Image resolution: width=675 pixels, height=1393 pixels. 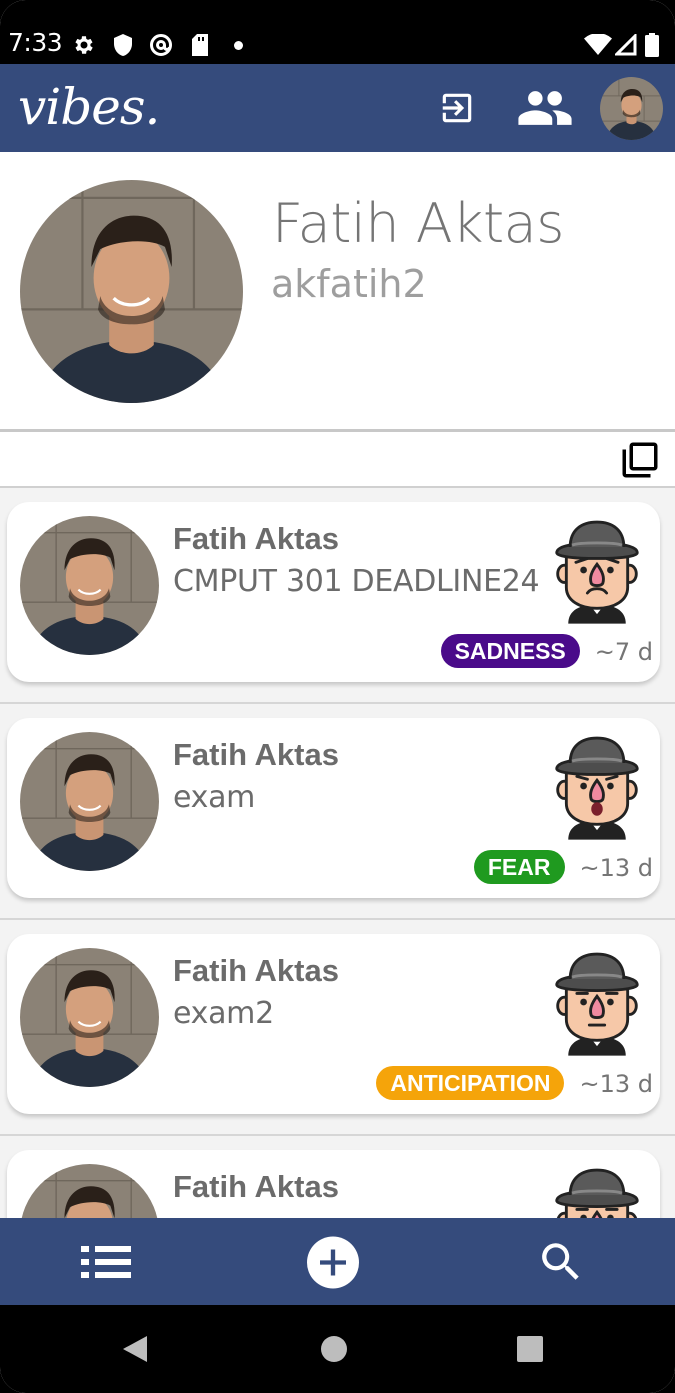 I want to click on add-circle-icon, so click(x=333, y=1262).